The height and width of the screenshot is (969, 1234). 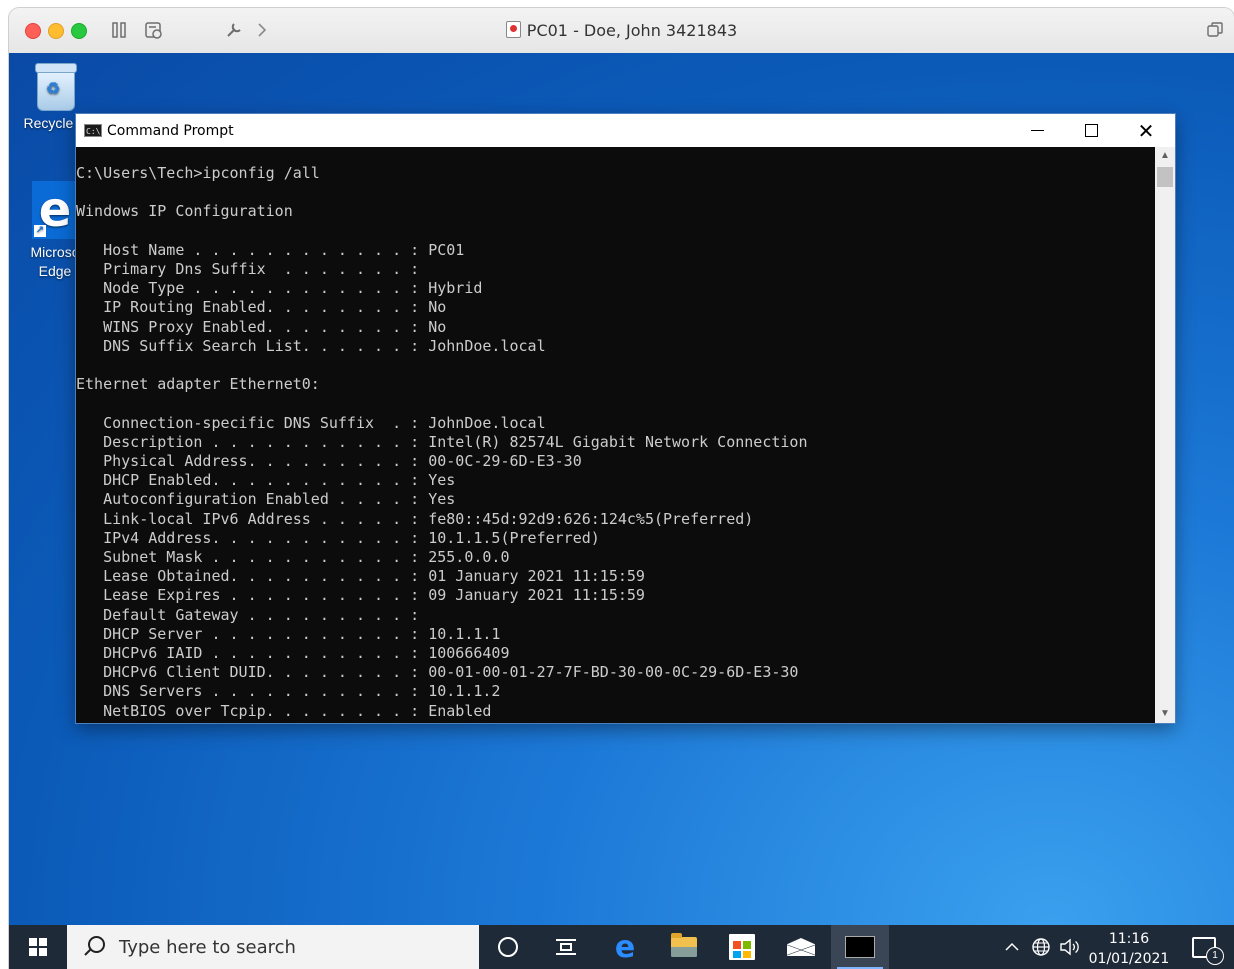 What do you see at coordinates (207, 947) in the screenshot?
I see `search-placeholder: Type here to search` at bounding box center [207, 947].